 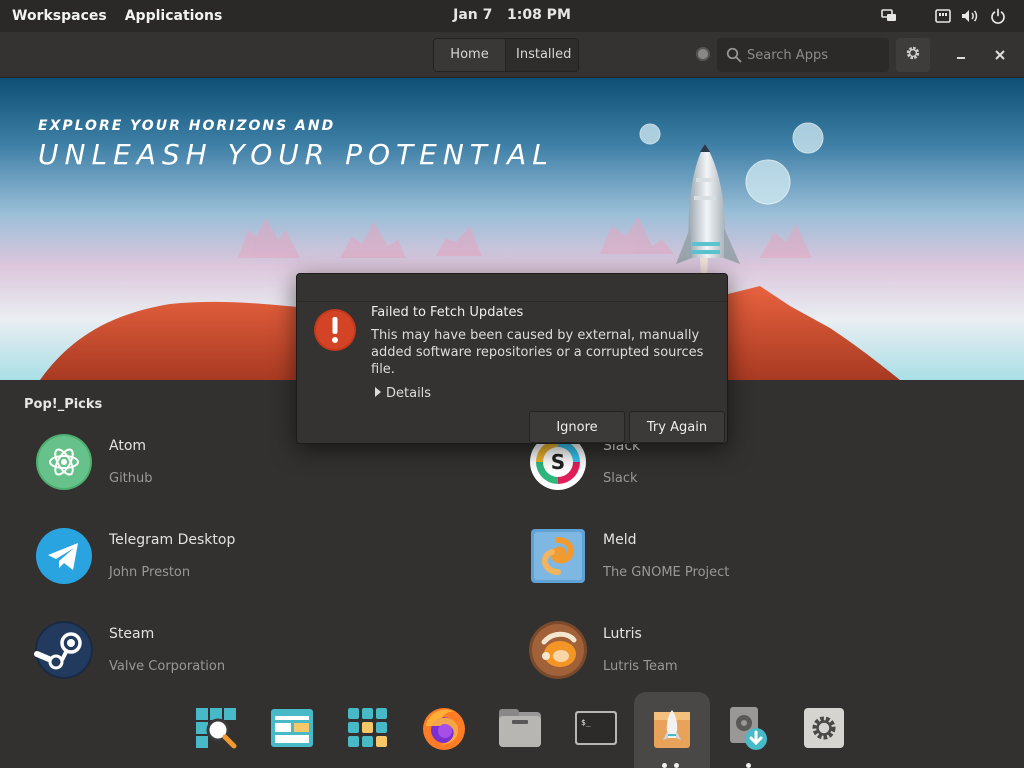 What do you see at coordinates (738, 660) in the screenshot?
I see `app-item-lutris: Lutris Lutris Team` at bounding box center [738, 660].